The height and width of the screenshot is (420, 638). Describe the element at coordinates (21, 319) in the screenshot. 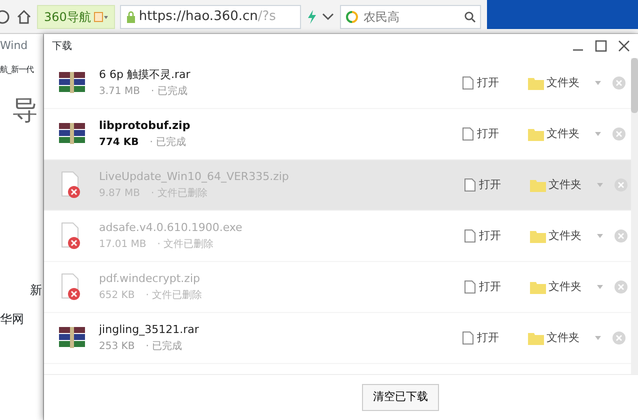

I see `page-link: 华网` at that location.